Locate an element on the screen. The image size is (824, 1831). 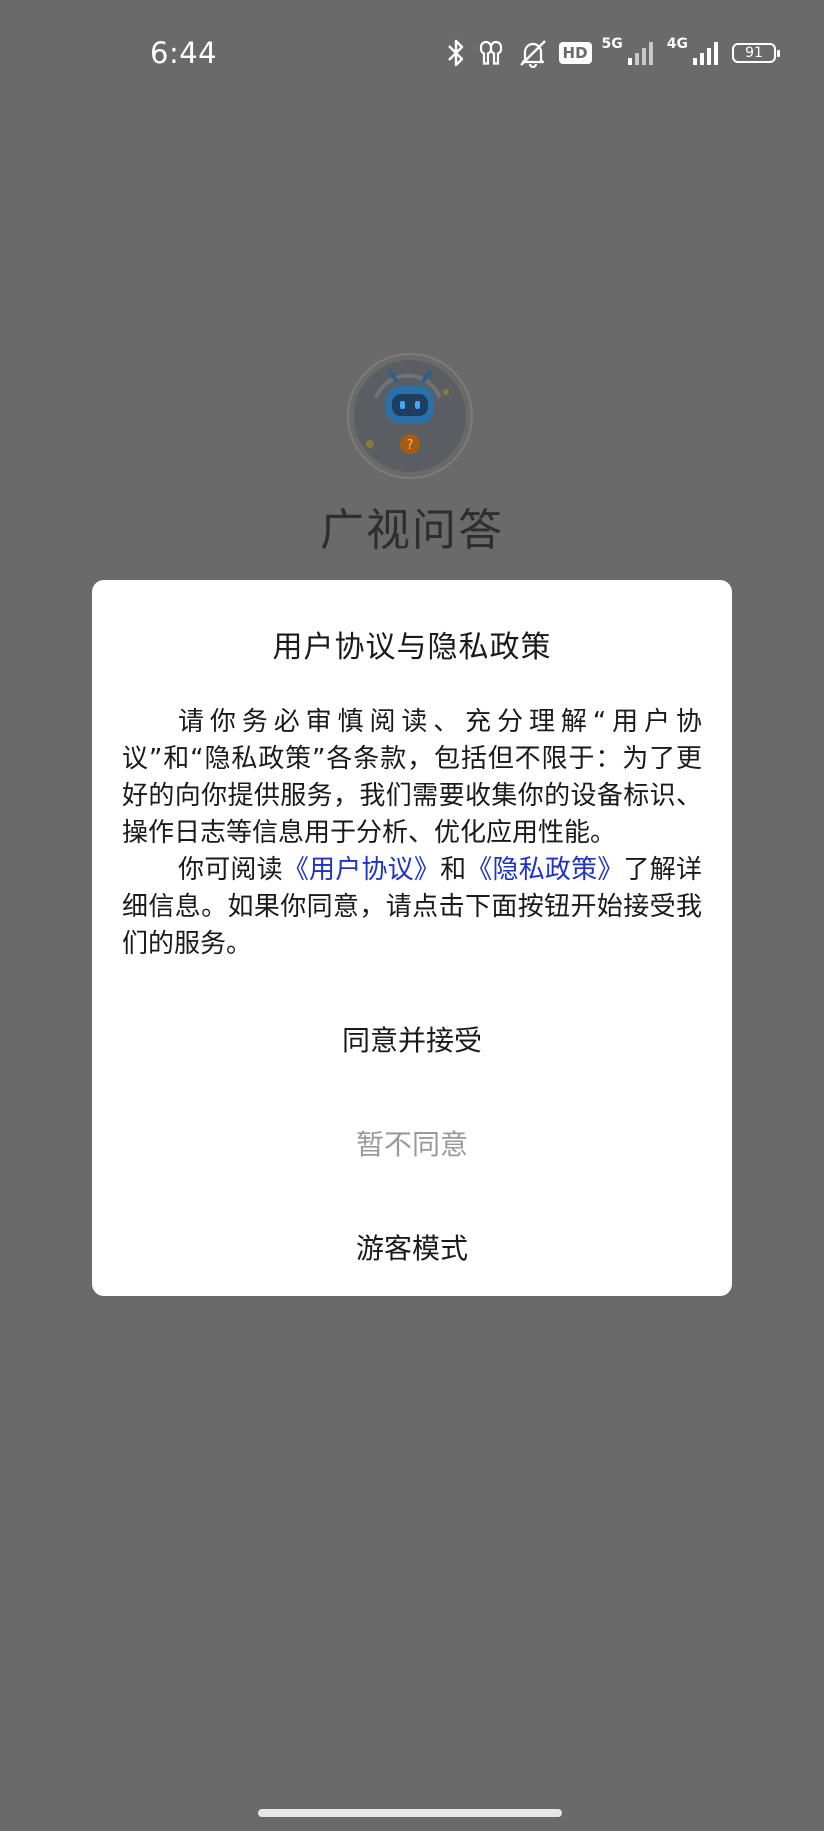
mute-icon is located at coordinates (533, 53).